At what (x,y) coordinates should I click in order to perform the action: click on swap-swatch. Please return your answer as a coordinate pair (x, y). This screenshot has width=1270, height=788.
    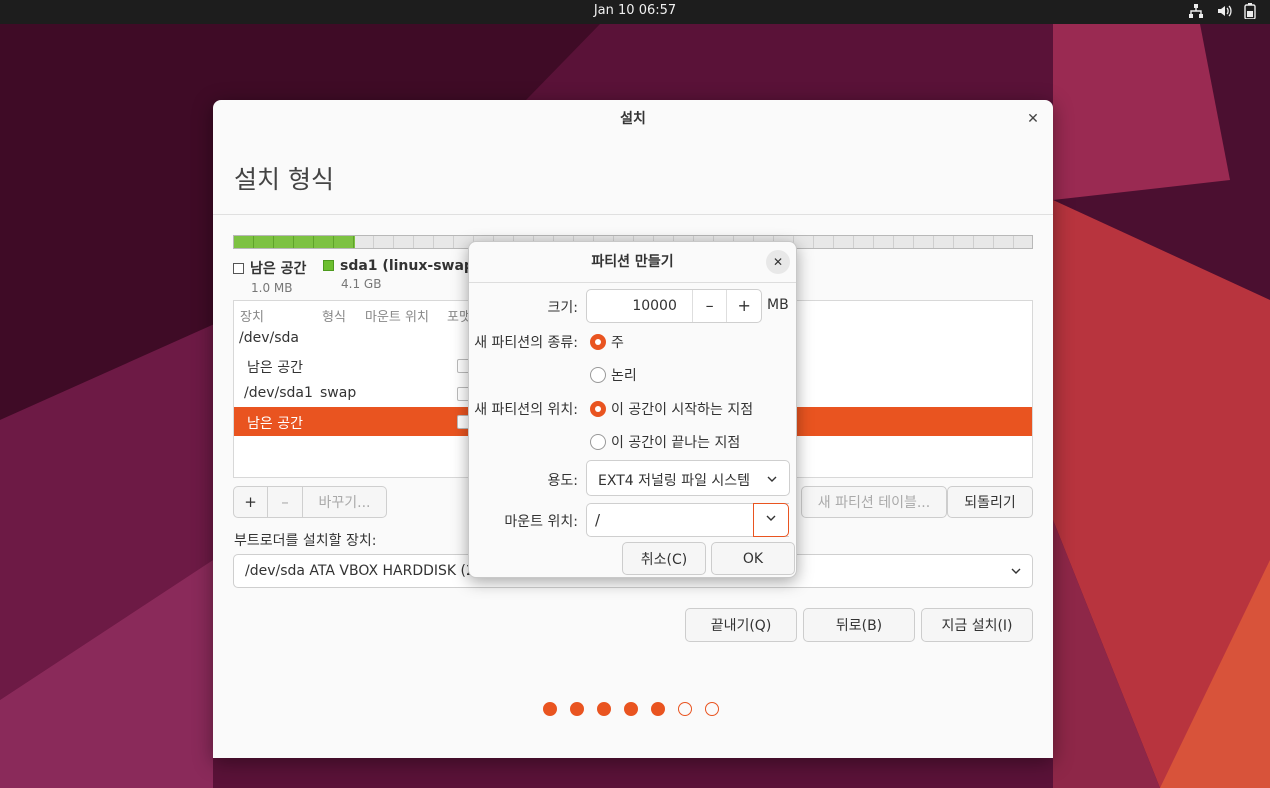
    Looking at the image, I should click on (328, 265).